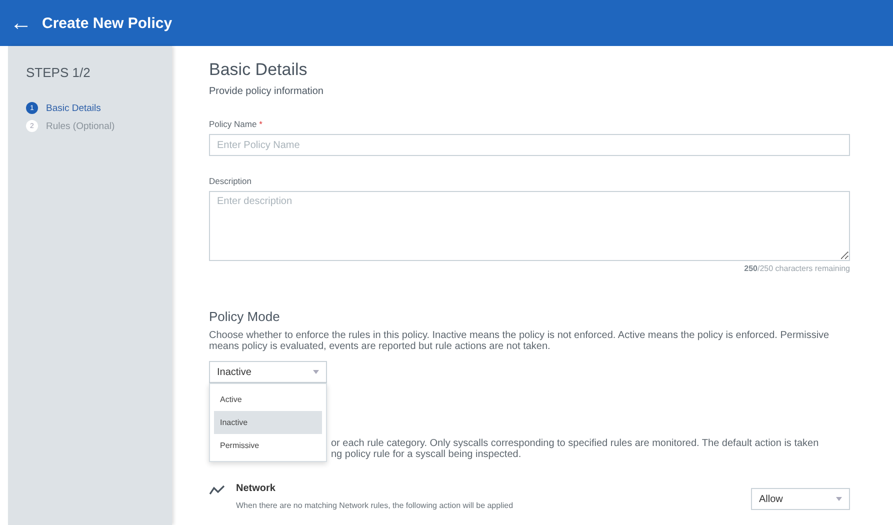 This screenshot has width=893, height=525. What do you see at coordinates (107, 23) in the screenshot?
I see `page-title: Create New Policy` at bounding box center [107, 23].